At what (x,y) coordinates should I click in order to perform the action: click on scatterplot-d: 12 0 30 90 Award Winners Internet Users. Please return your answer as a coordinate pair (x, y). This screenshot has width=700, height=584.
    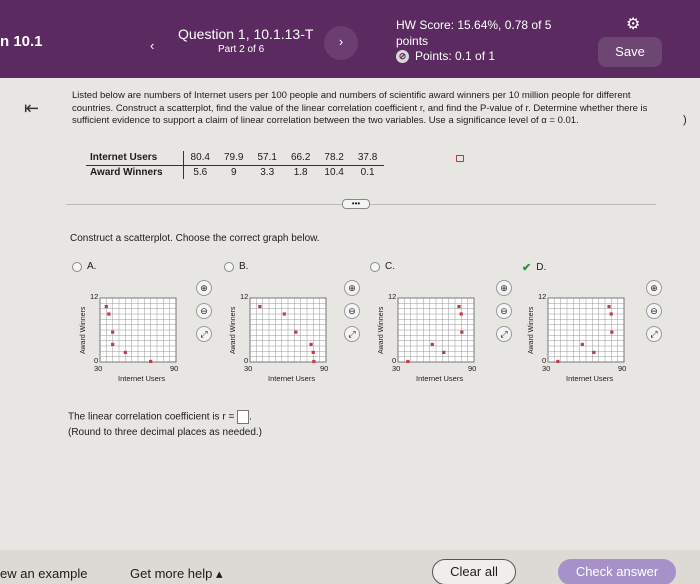
    Looking at the image, I should click on (586, 336).